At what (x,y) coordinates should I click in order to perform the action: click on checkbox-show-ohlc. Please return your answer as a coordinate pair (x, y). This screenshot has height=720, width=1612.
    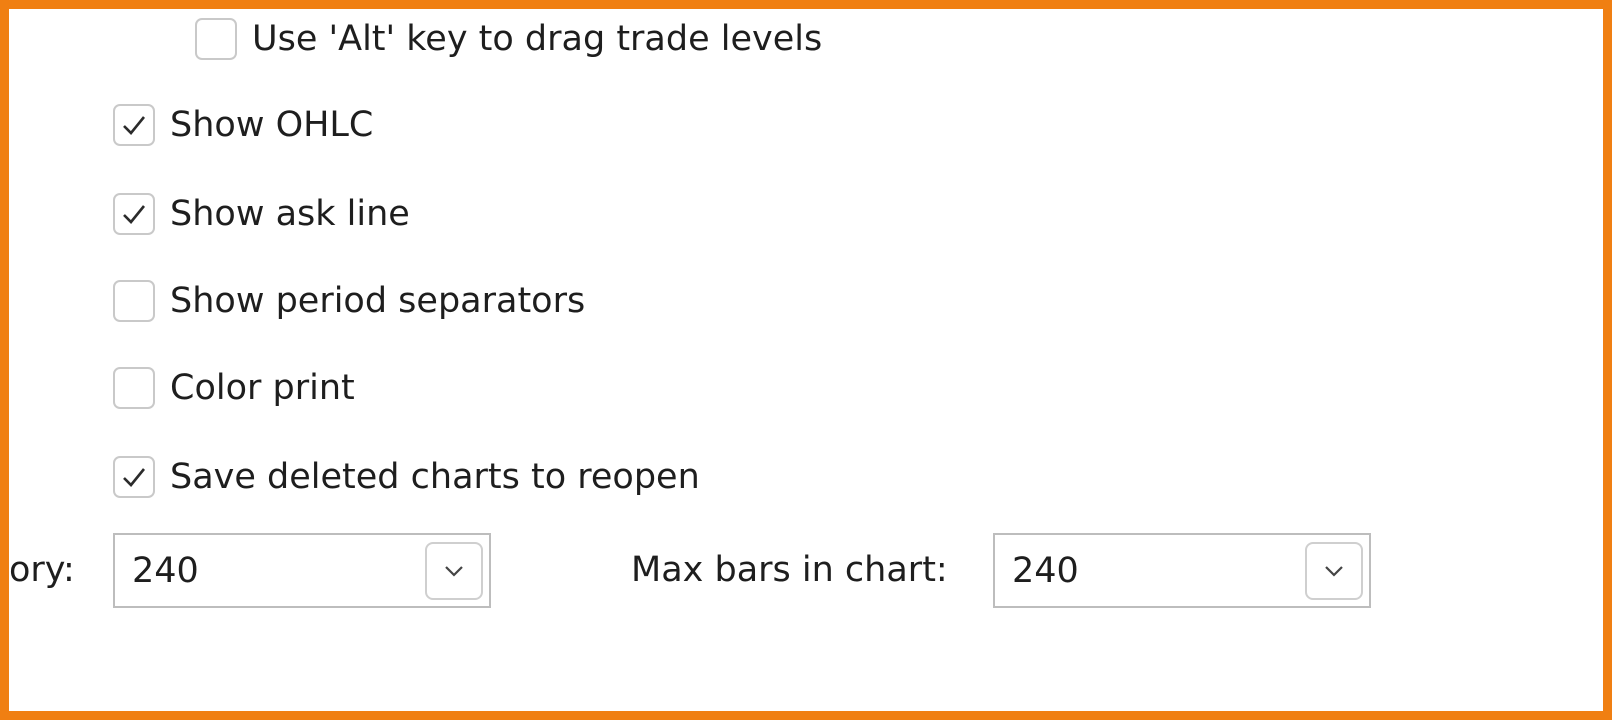
    Looking at the image, I should click on (134, 125).